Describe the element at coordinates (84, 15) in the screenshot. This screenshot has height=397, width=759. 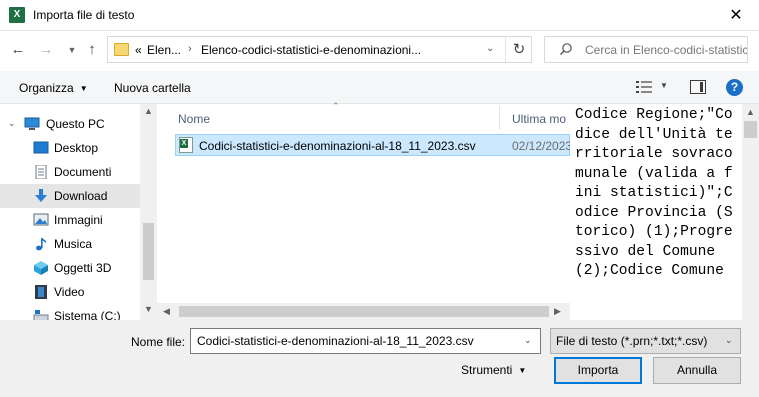
I see `window-title: Importa file di testo` at that location.